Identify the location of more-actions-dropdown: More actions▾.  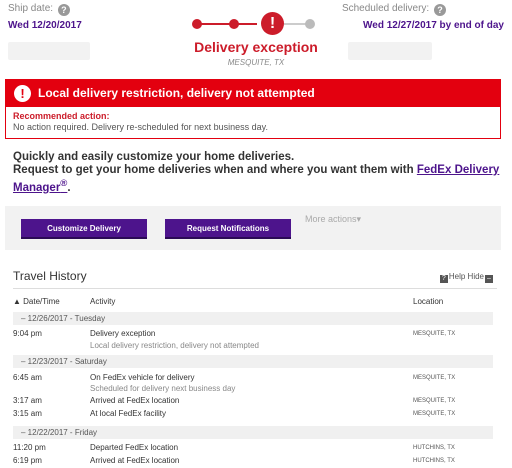
(333, 219).